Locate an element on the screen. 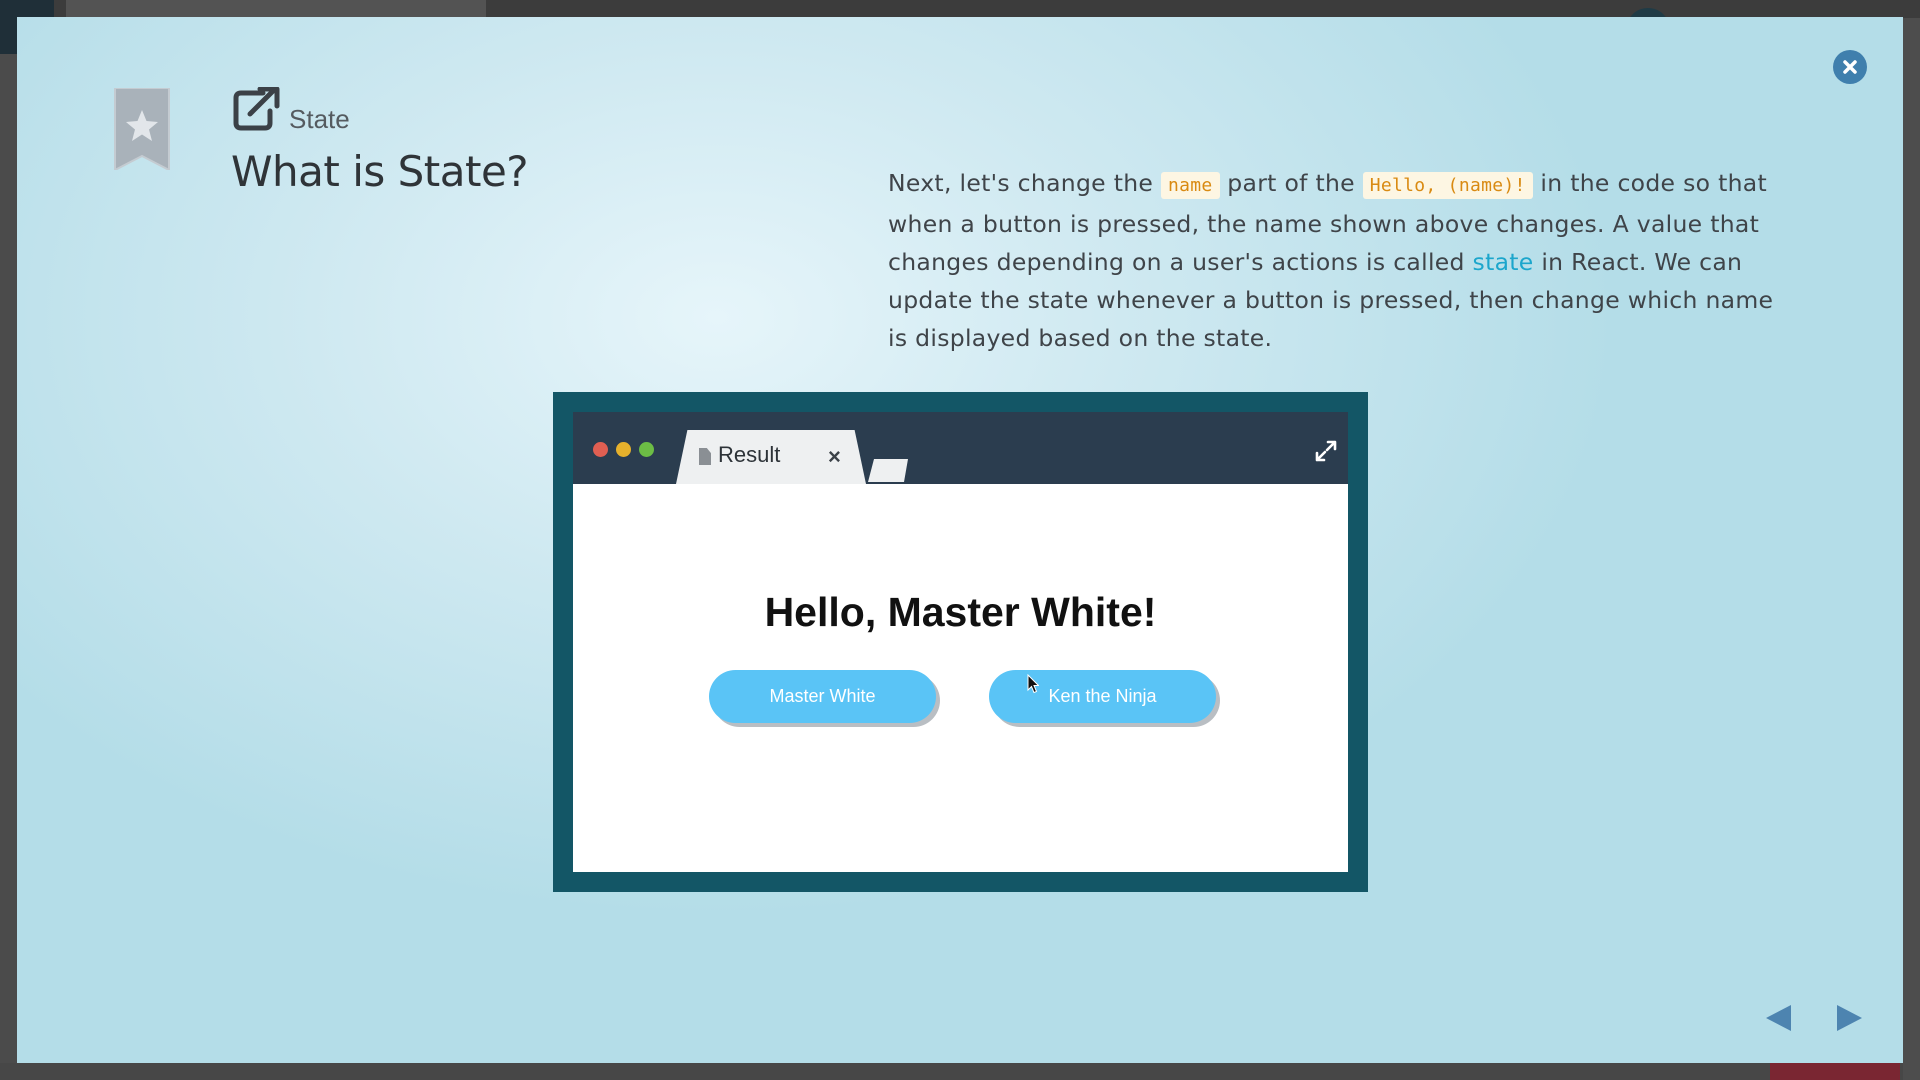 The image size is (1920, 1080). state-glossary-link: state is located at coordinates (1503, 262).